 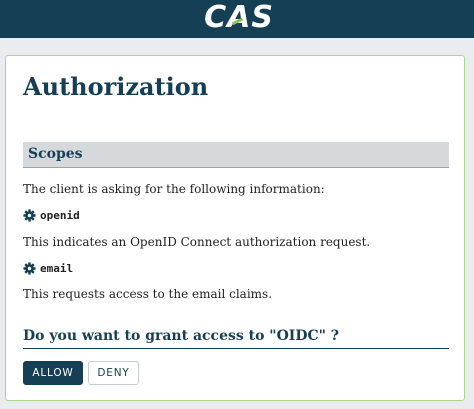 I want to click on scopes-section-title: Scopes, so click(x=55, y=154).